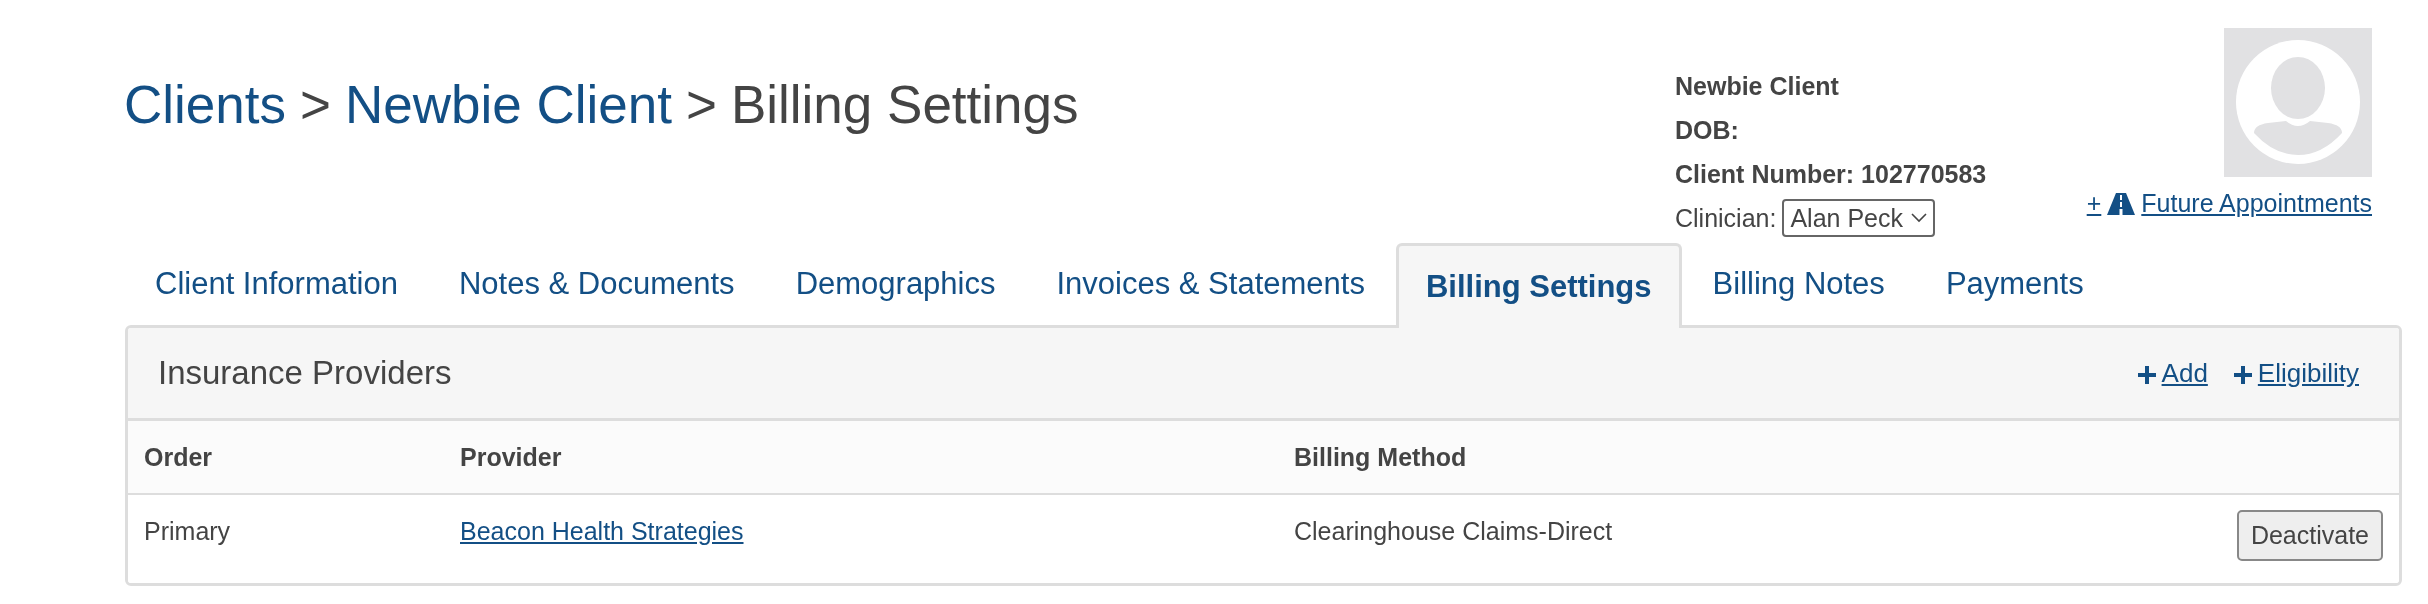 This screenshot has height=604, width=2428. I want to click on clinician-select: Alan Peck, so click(1858, 218).